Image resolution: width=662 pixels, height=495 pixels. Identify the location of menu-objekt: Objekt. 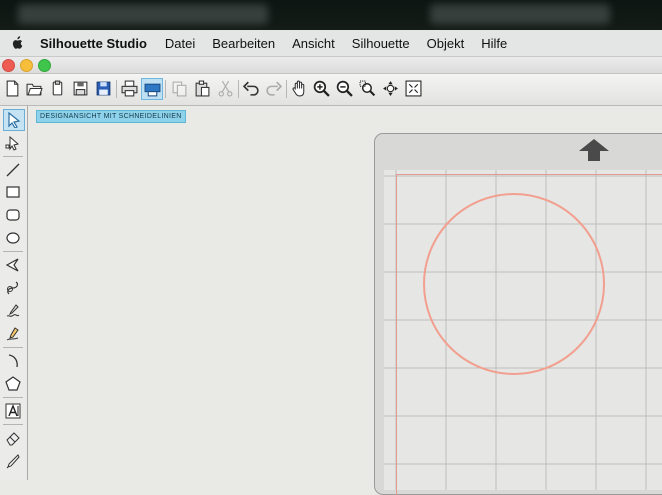
(446, 43).